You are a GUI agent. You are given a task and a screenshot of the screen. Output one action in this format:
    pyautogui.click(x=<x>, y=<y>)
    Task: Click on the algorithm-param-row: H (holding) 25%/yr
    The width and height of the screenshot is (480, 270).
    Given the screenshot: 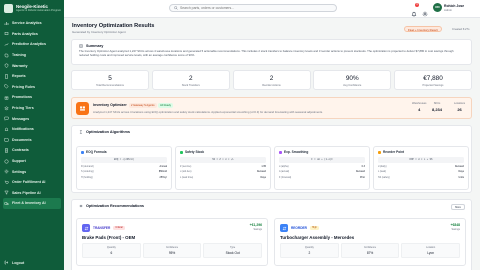 What is the action you would take?
    pyautogui.click(x=124, y=177)
    